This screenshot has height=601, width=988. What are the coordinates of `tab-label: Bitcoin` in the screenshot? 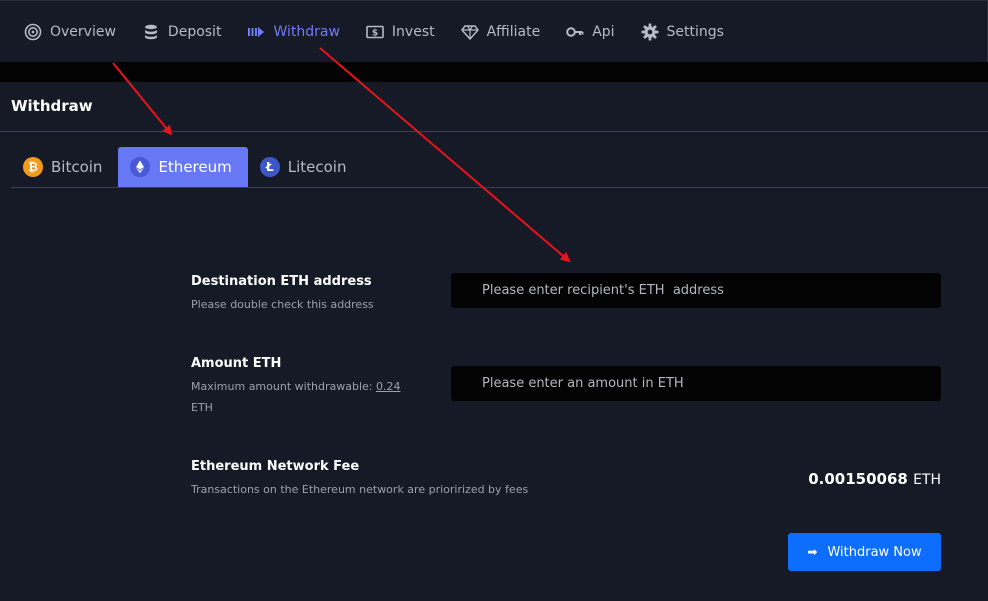 It's located at (77, 167).